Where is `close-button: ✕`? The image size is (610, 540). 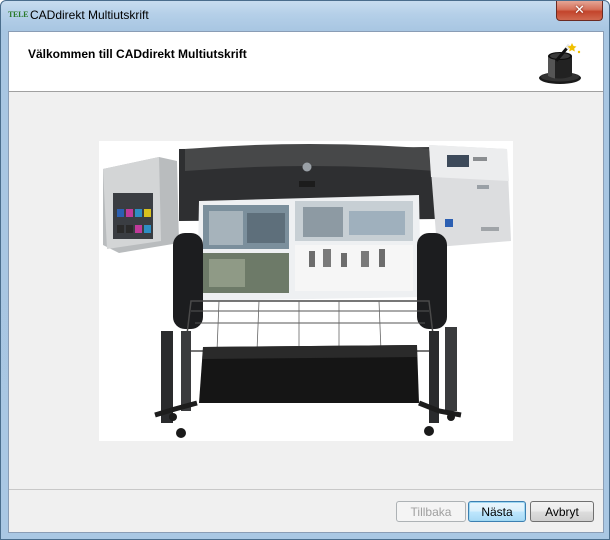 close-button: ✕ is located at coordinates (579, 11).